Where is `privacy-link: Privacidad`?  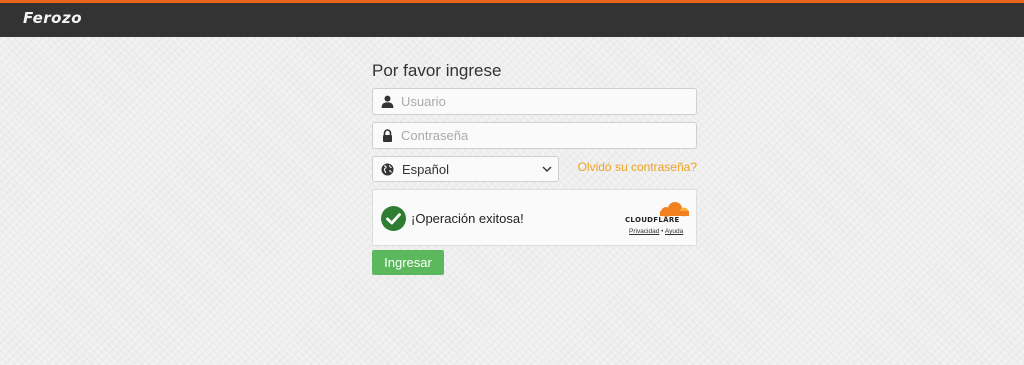 privacy-link: Privacidad is located at coordinates (644, 231).